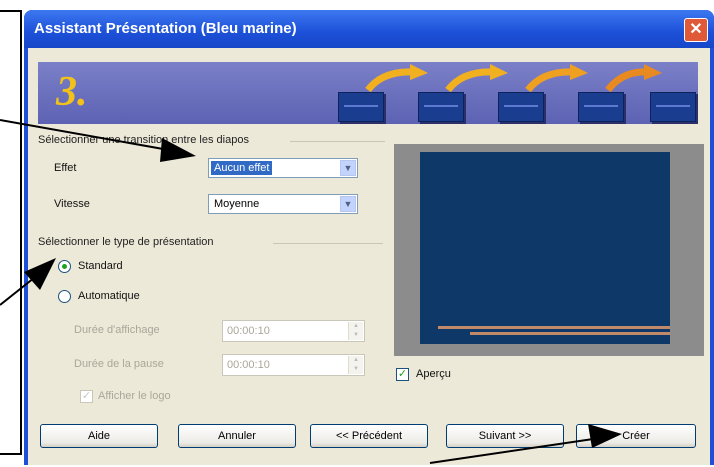 Image resolution: width=714 pixels, height=467 pixels. Describe the element at coordinates (525, 444) in the screenshot. I see `arrow-to-create-icon` at that location.